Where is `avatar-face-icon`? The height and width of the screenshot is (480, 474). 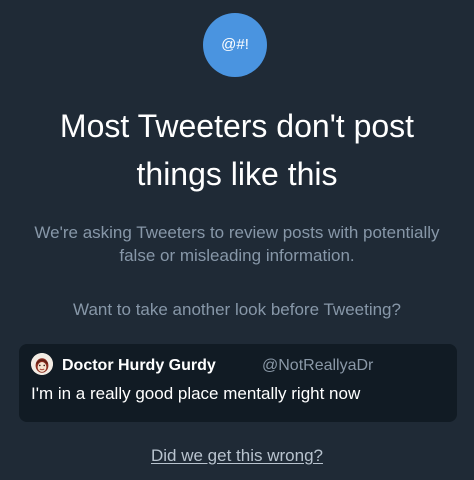
avatar-face-icon is located at coordinates (42, 364).